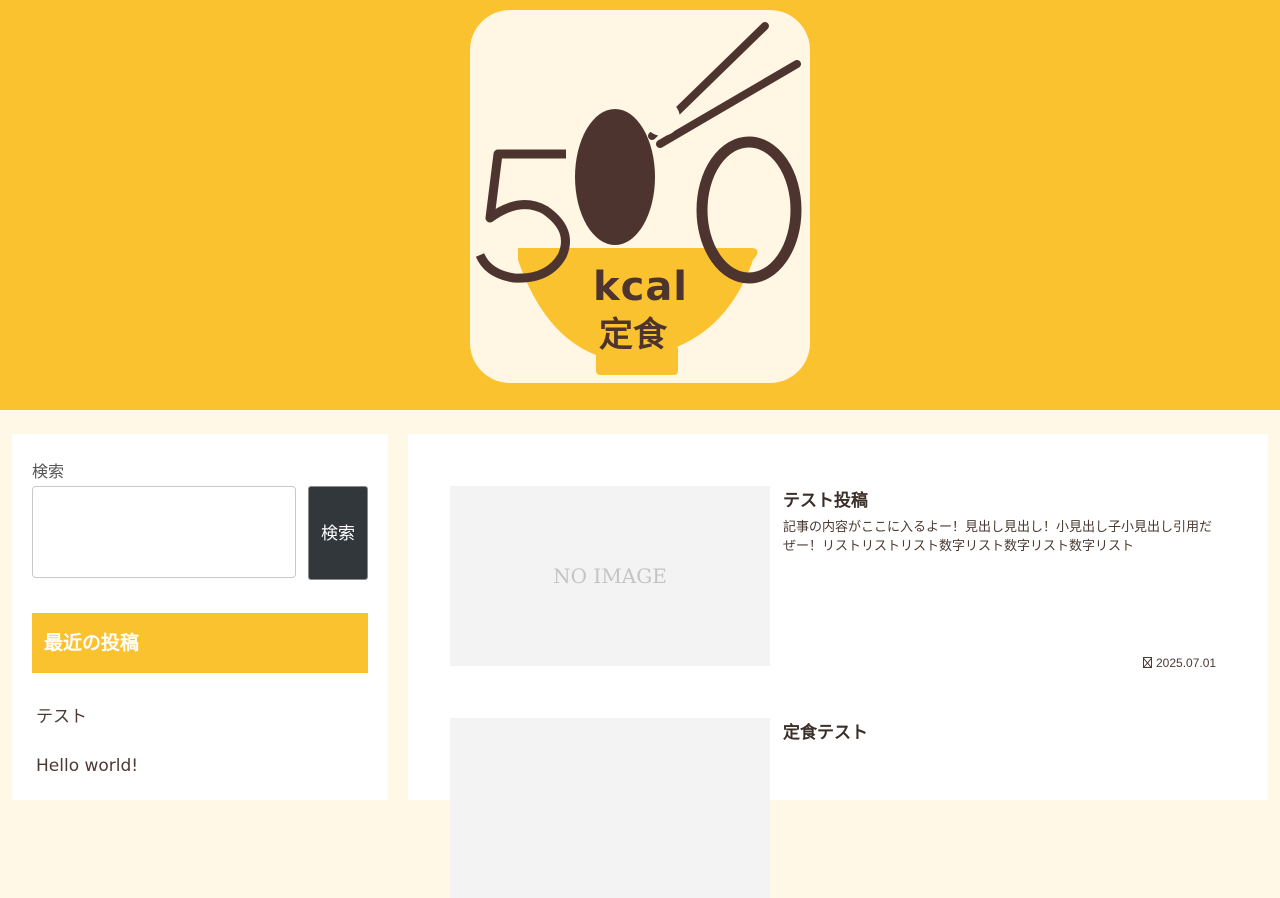 Image resolution: width=1280 pixels, height=898 pixels. Describe the element at coordinates (825, 498) in the screenshot. I see `post-title: テスト投稿` at that location.